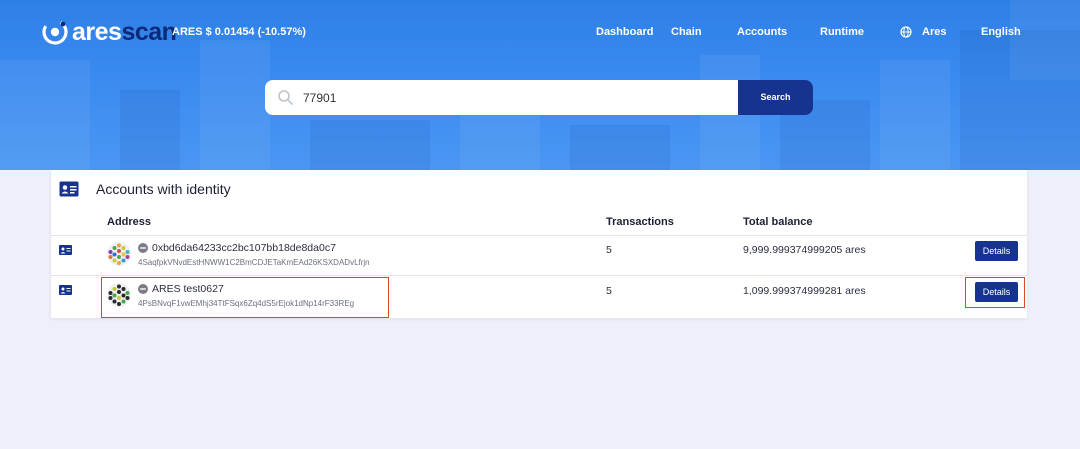 This screenshot has width=1080, height=449. Describe the element at coordinates (124, 32) in the screenshot. I see `logo-text: aresscan` at that location.